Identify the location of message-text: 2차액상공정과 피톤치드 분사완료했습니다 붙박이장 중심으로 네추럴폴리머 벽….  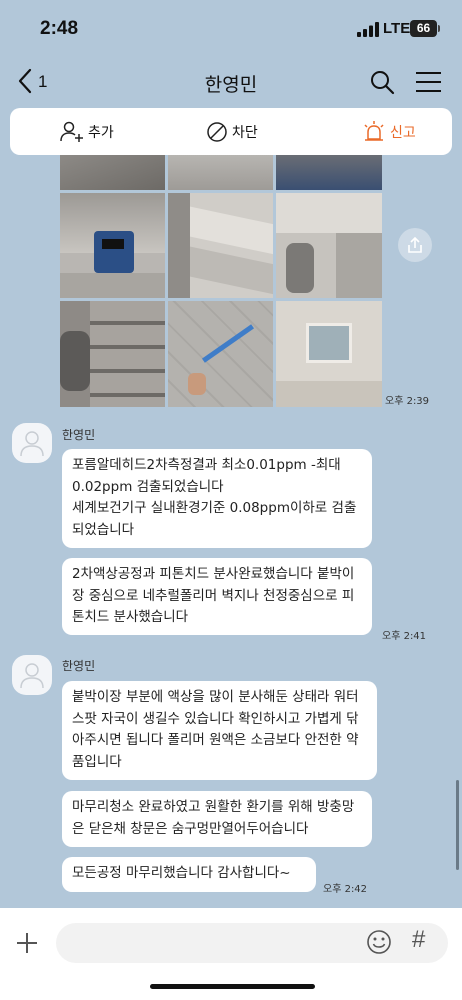
(213, 595).